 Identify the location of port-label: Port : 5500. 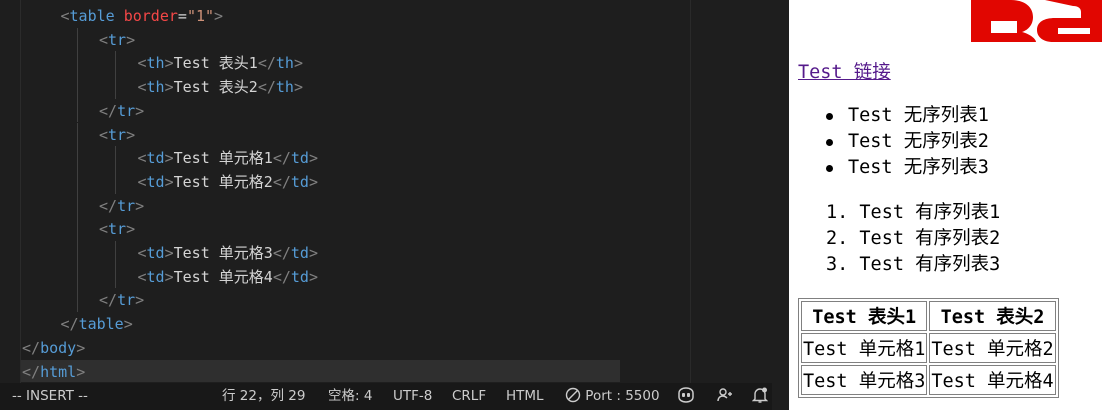
(622, 396).